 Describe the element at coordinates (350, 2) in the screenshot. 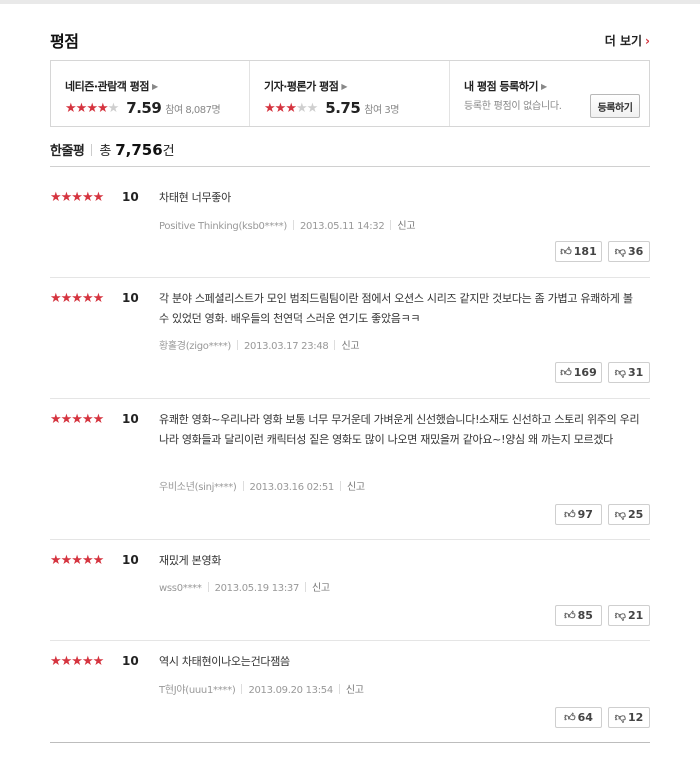

I see `top-border` at that location.